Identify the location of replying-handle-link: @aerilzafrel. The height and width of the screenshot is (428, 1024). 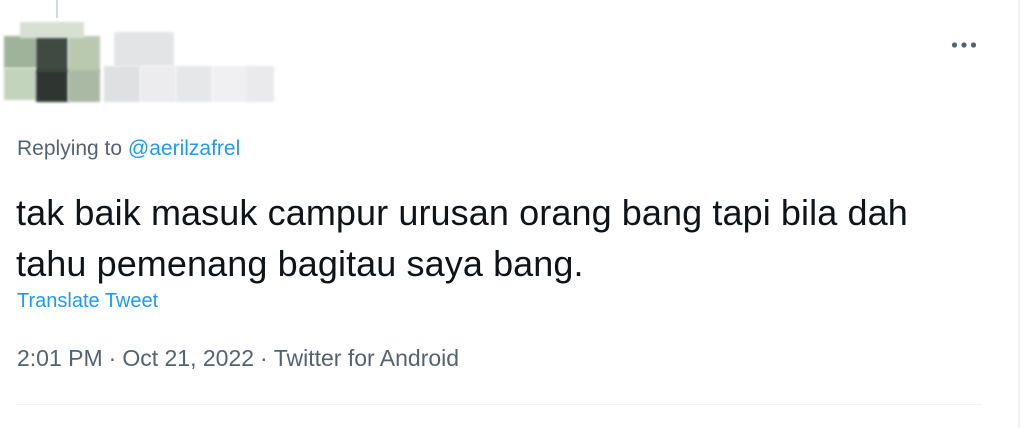
(184, 148).